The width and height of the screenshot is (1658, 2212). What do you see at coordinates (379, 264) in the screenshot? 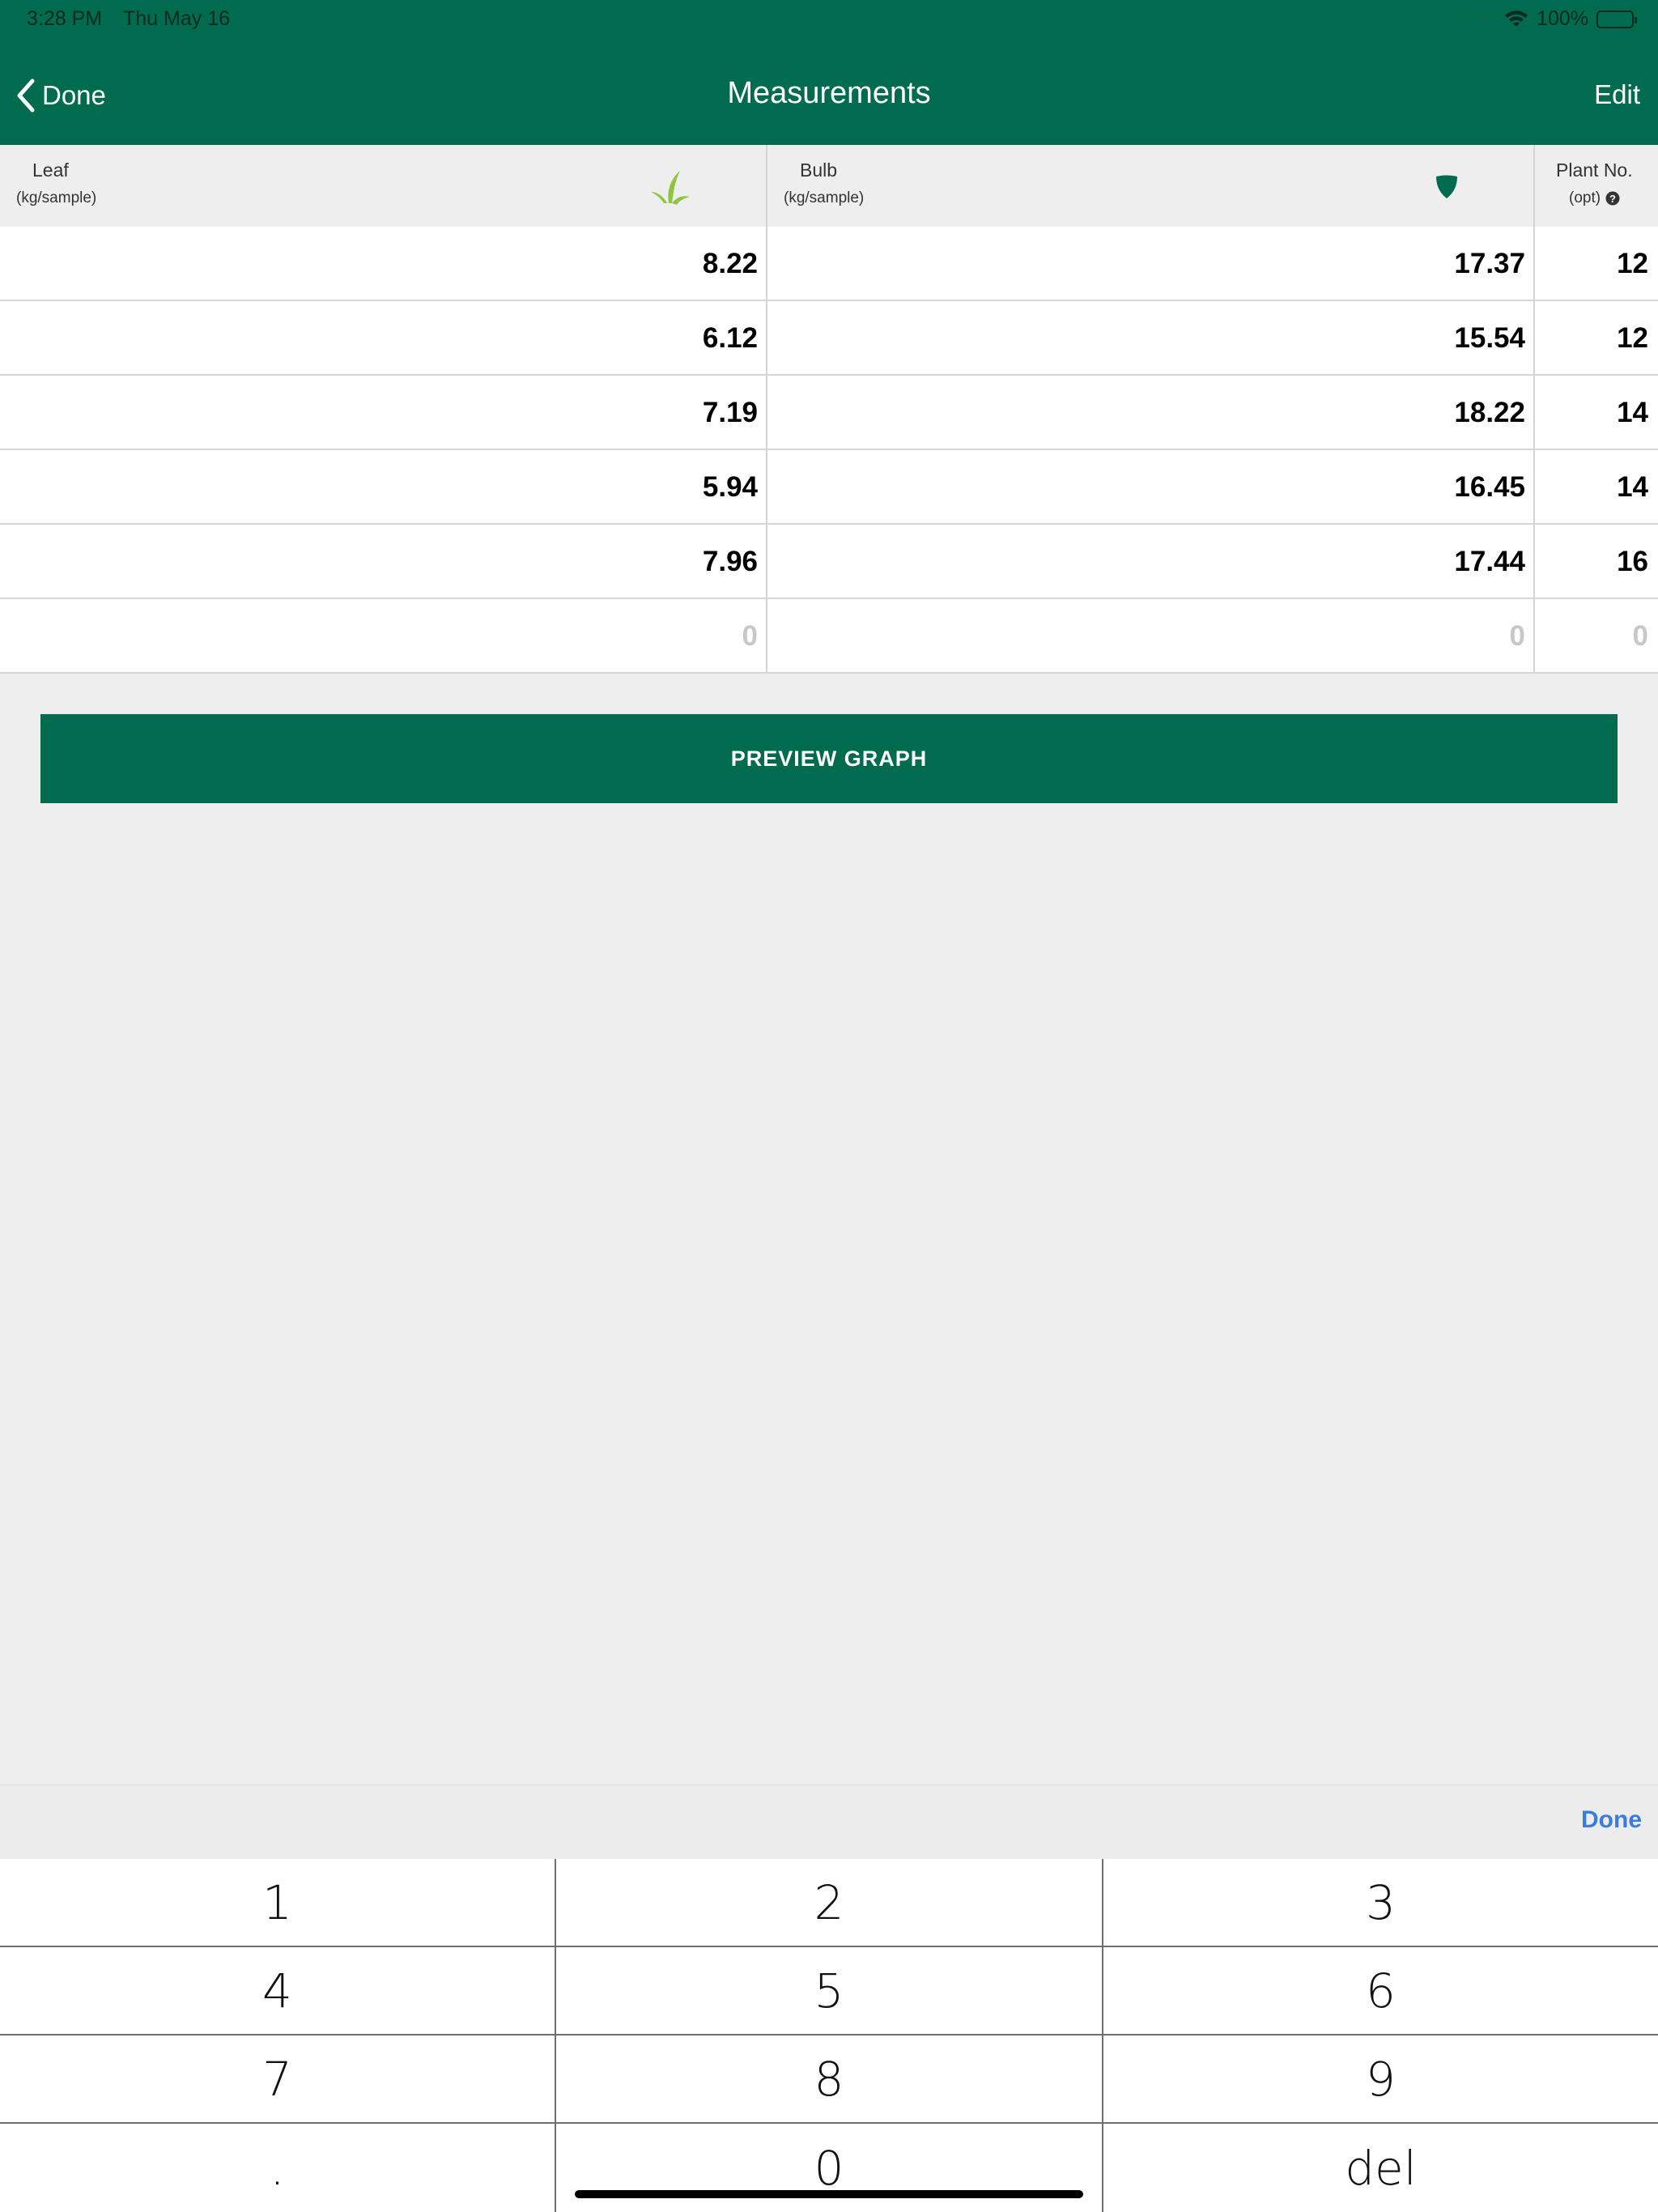
I see `leaf-value-cell: 8.22` at bounding box center [379, 264].